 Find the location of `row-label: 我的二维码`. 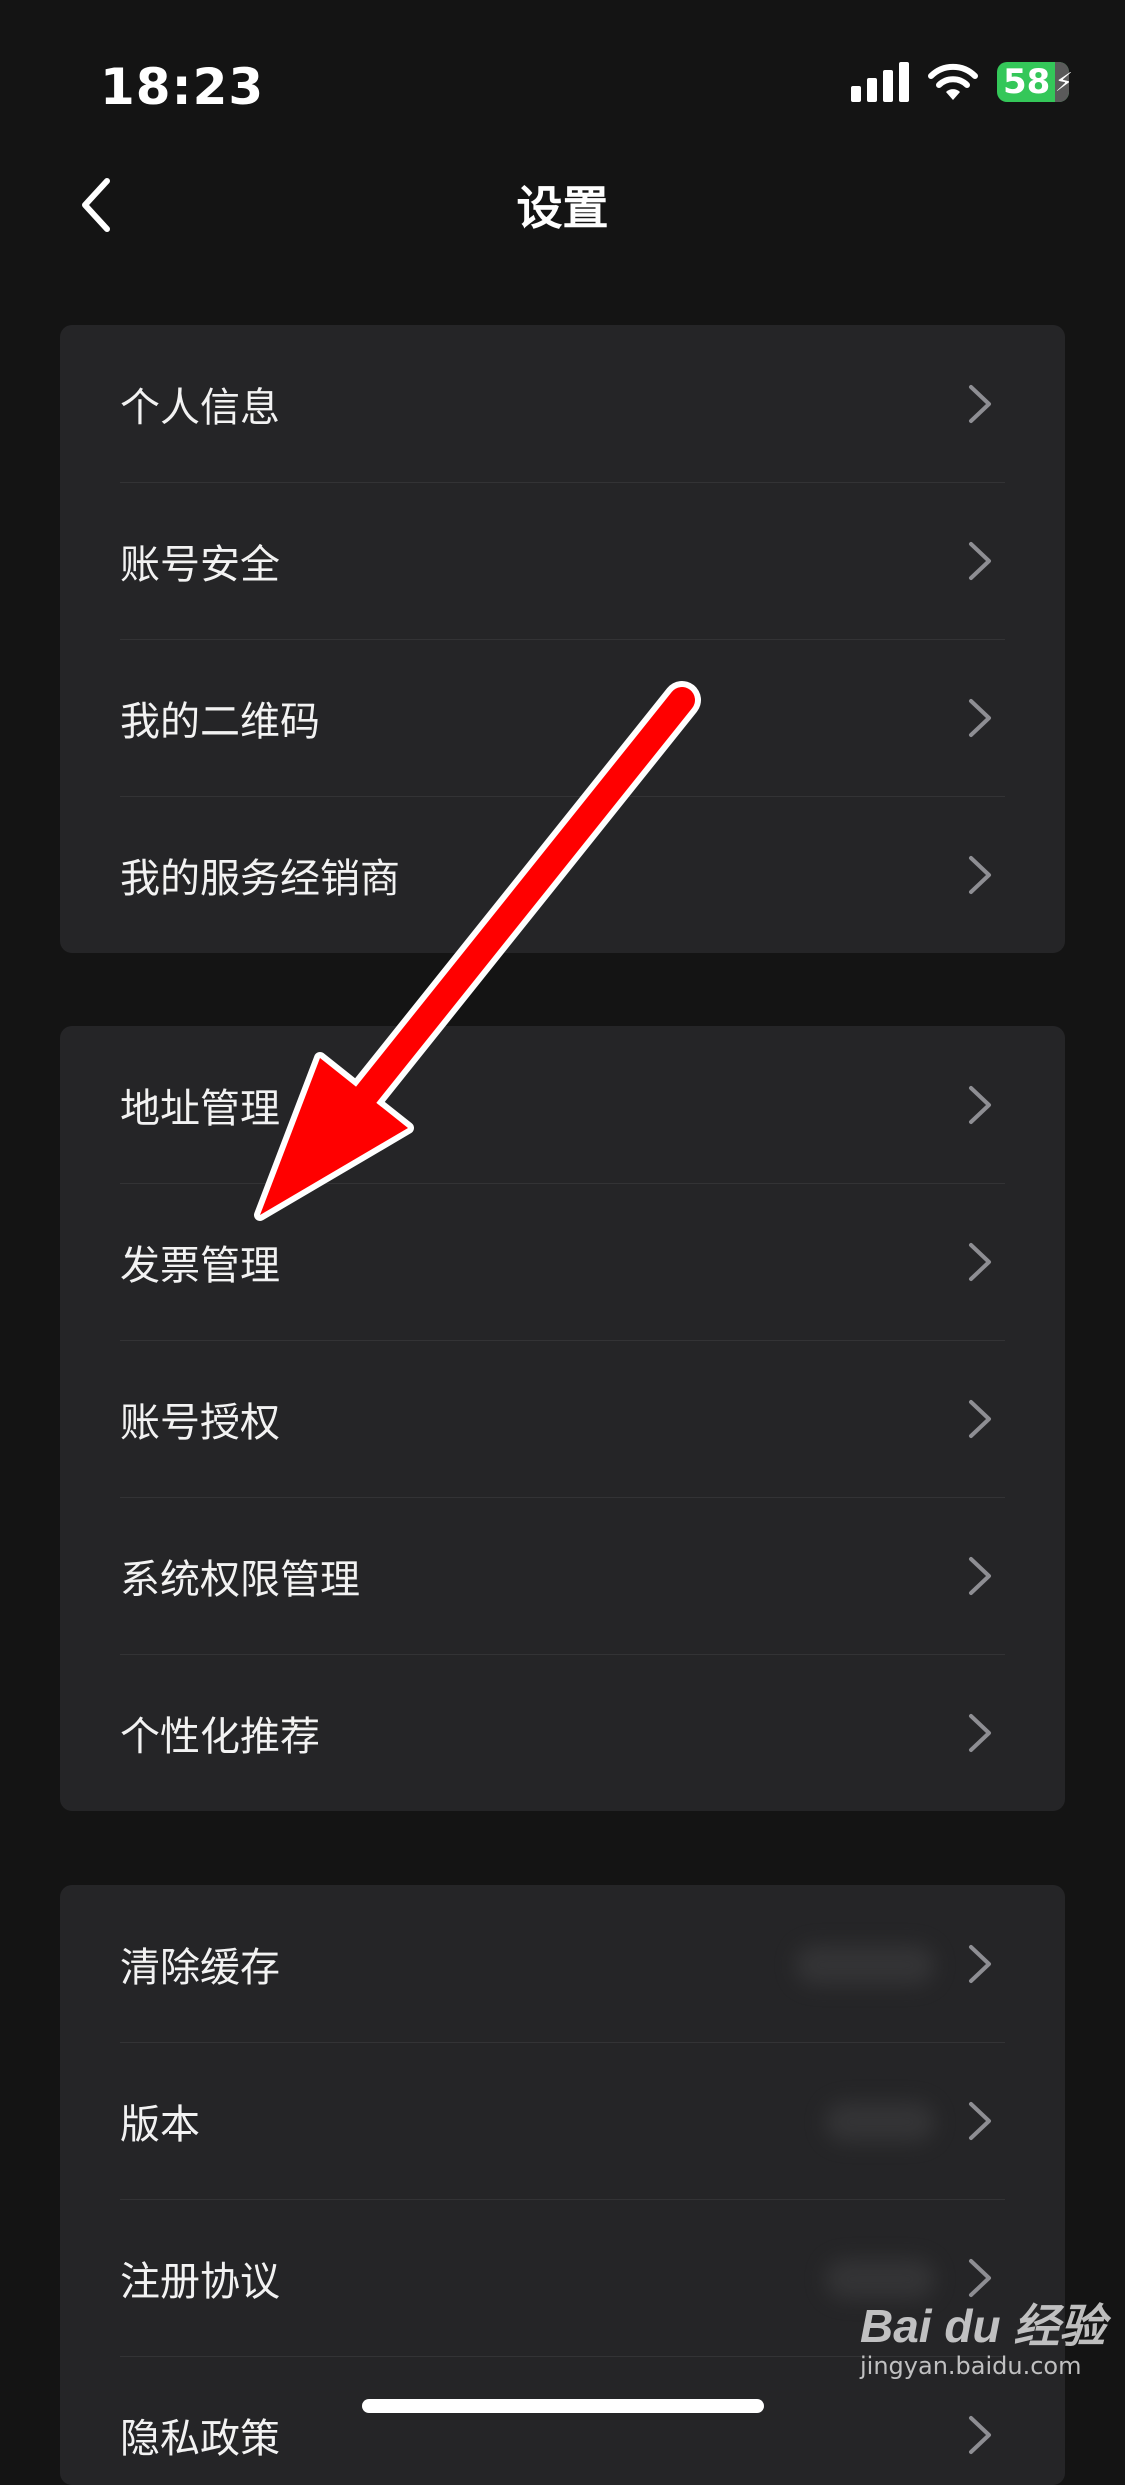

row-label: 我的二维码 is located at coordinates (220, 721).